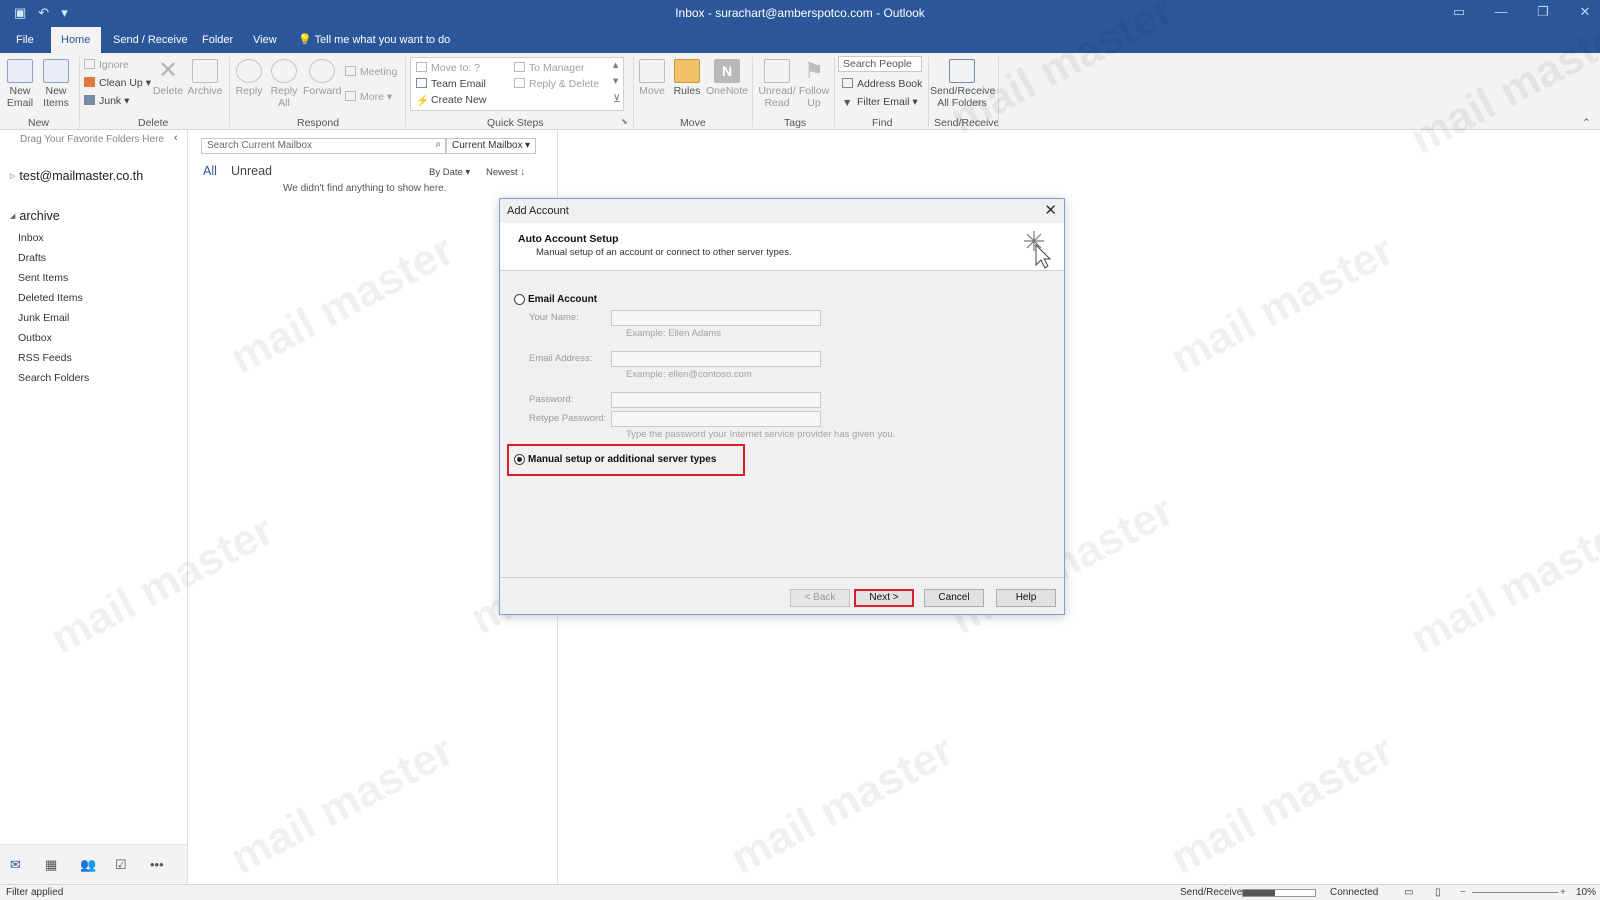  Describe the element at coordinates (110, 101) in the screenshot. I see `junk-label: Junk` at that location.